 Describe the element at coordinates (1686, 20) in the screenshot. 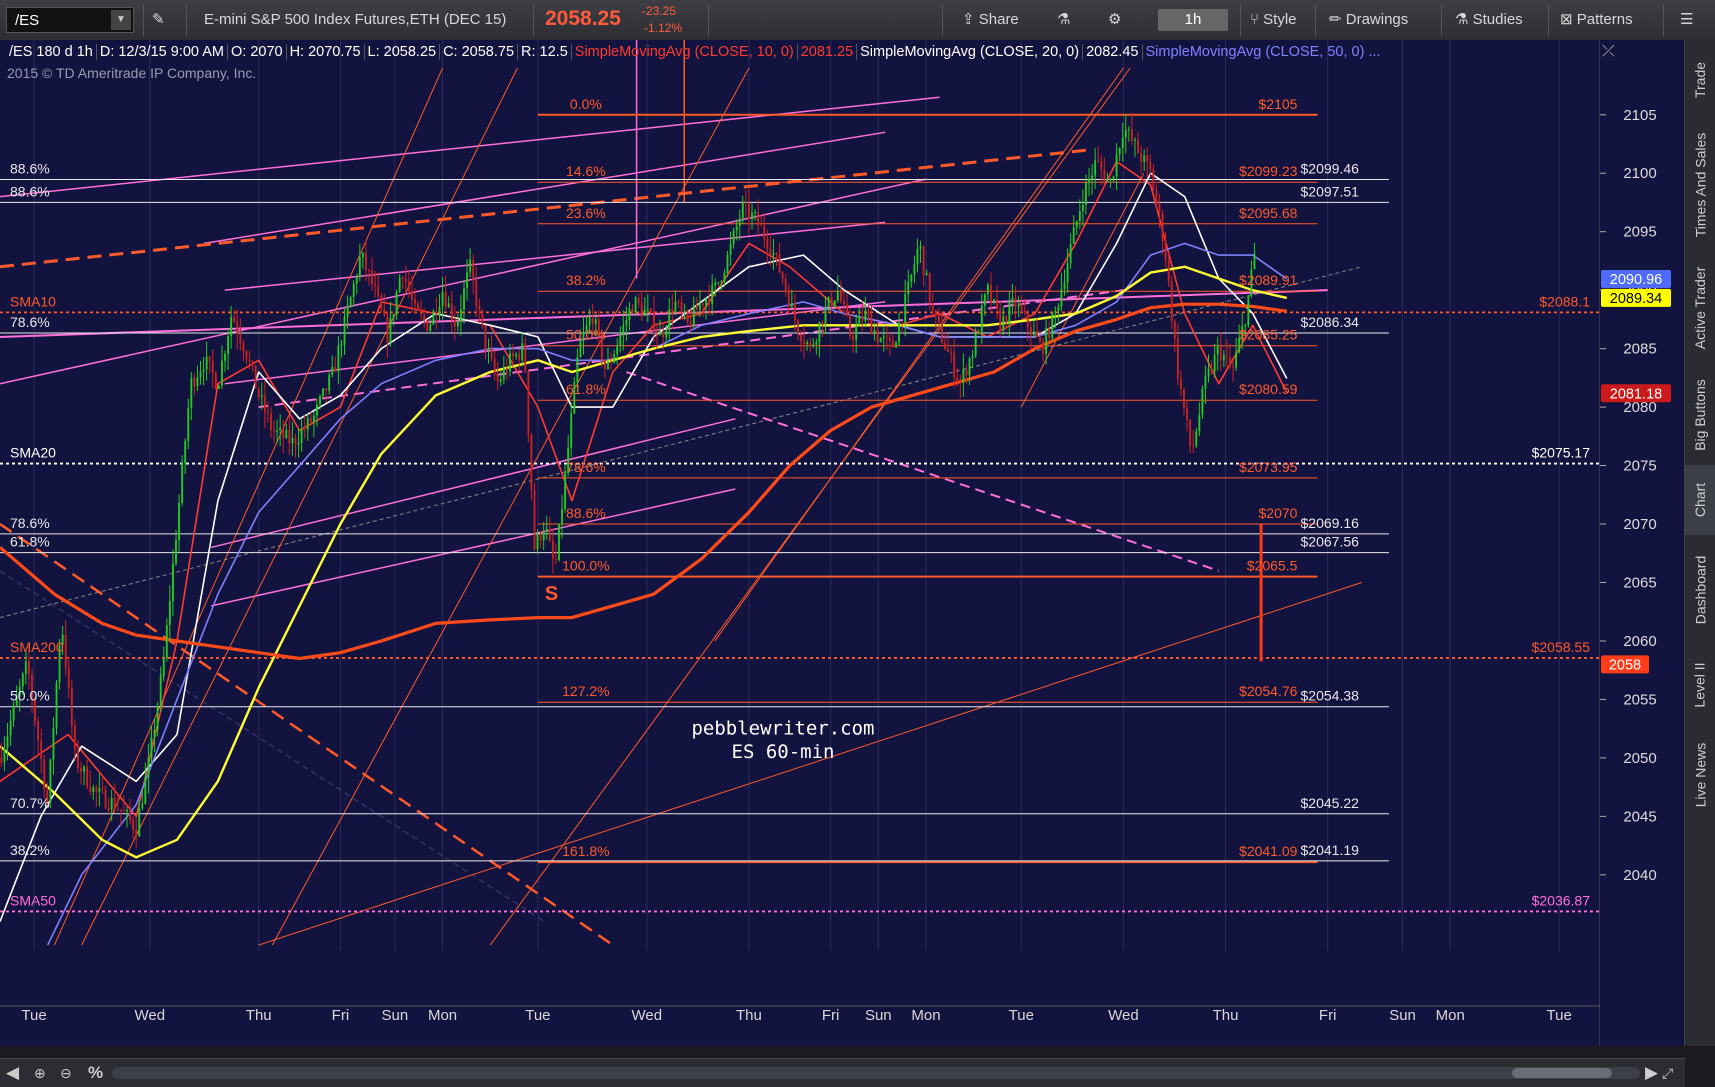

I see `menu-icon: ☰` at that location.